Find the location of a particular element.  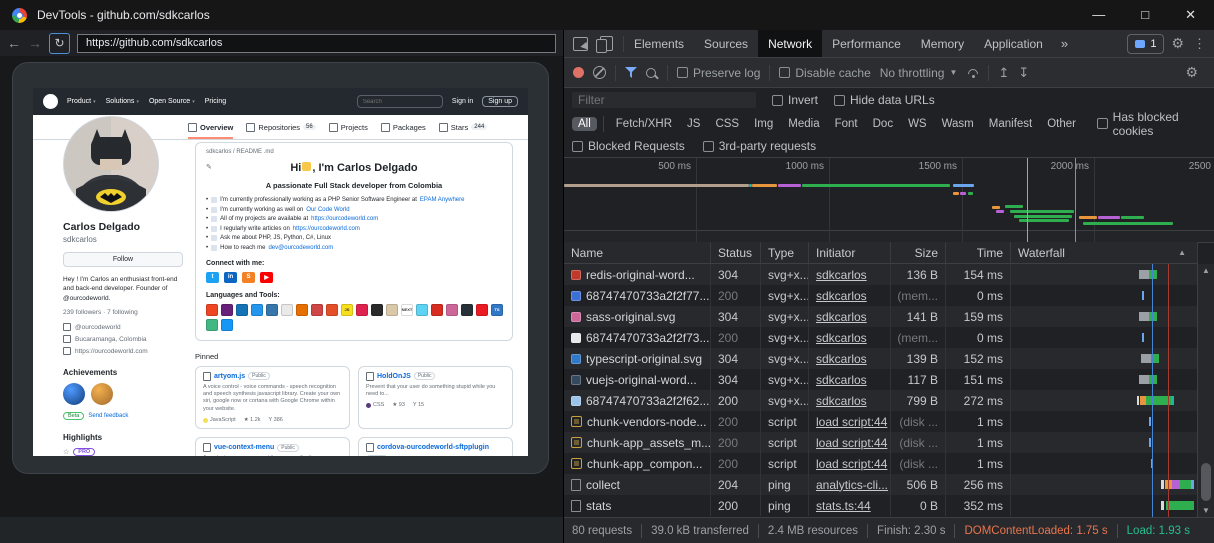

url-input is located at coordinates (316, 43).